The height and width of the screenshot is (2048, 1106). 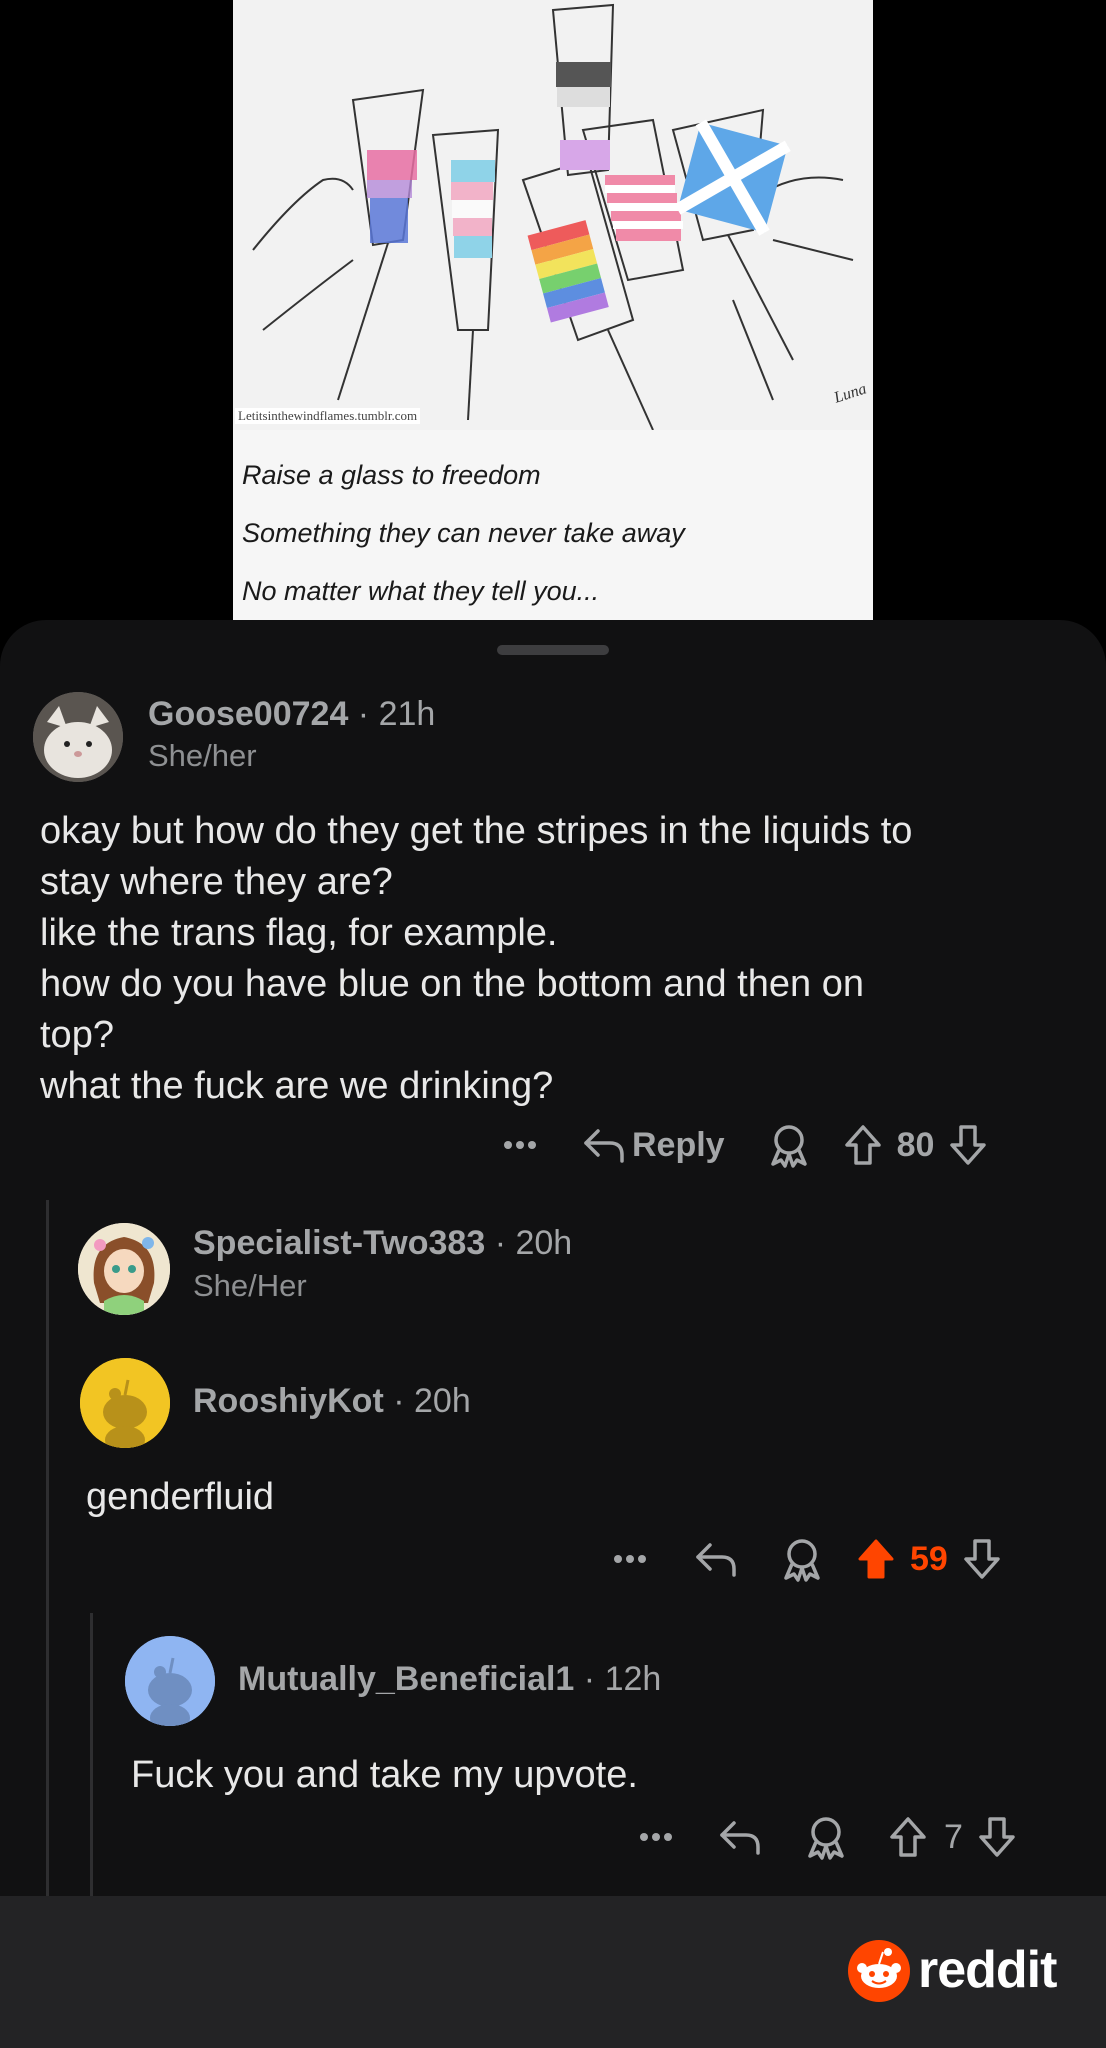 I want to click on reddit-logo-icon, so click(x=879, y=1971).